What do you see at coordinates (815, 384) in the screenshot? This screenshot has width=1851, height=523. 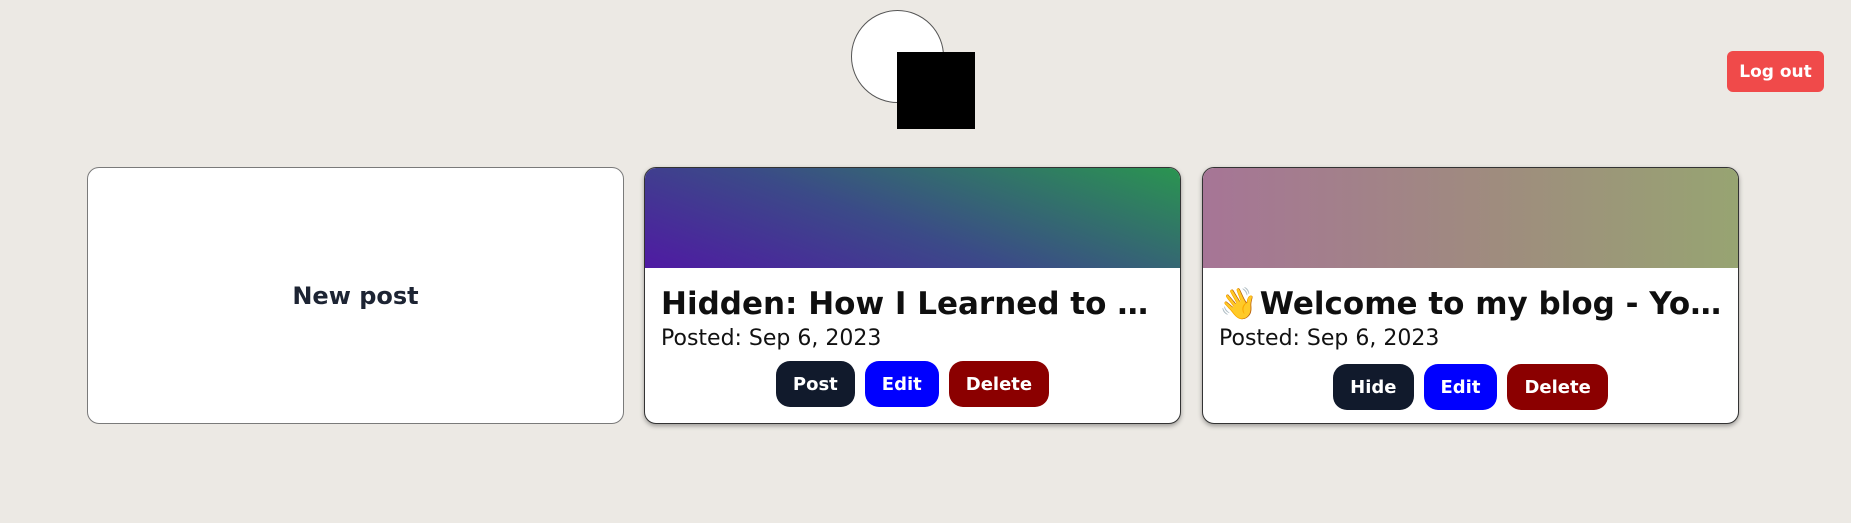 I see `post-publish-button: Post` at bounding box center [815, 384].